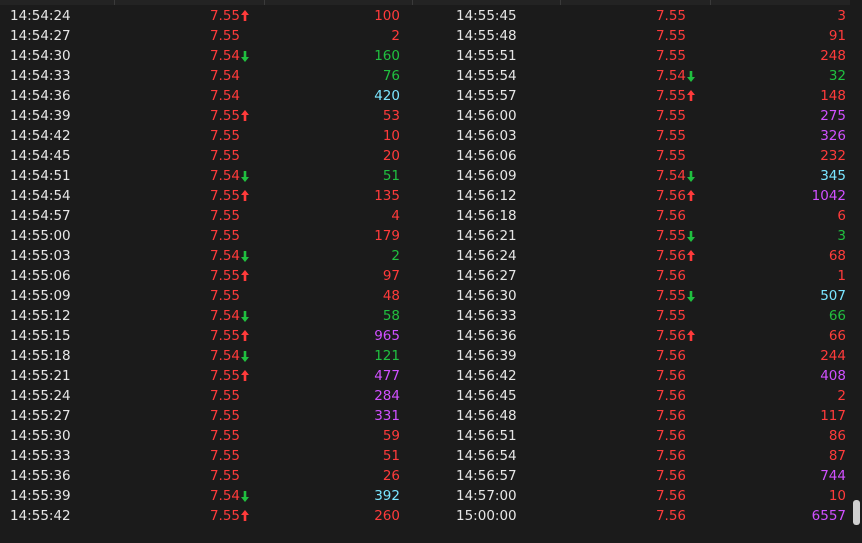 The image size is (862, 543). Describe the element at coordinates (646, 196) in the screenshot. I see `trade-row: 14:56:12 7.56 1042` at that location.